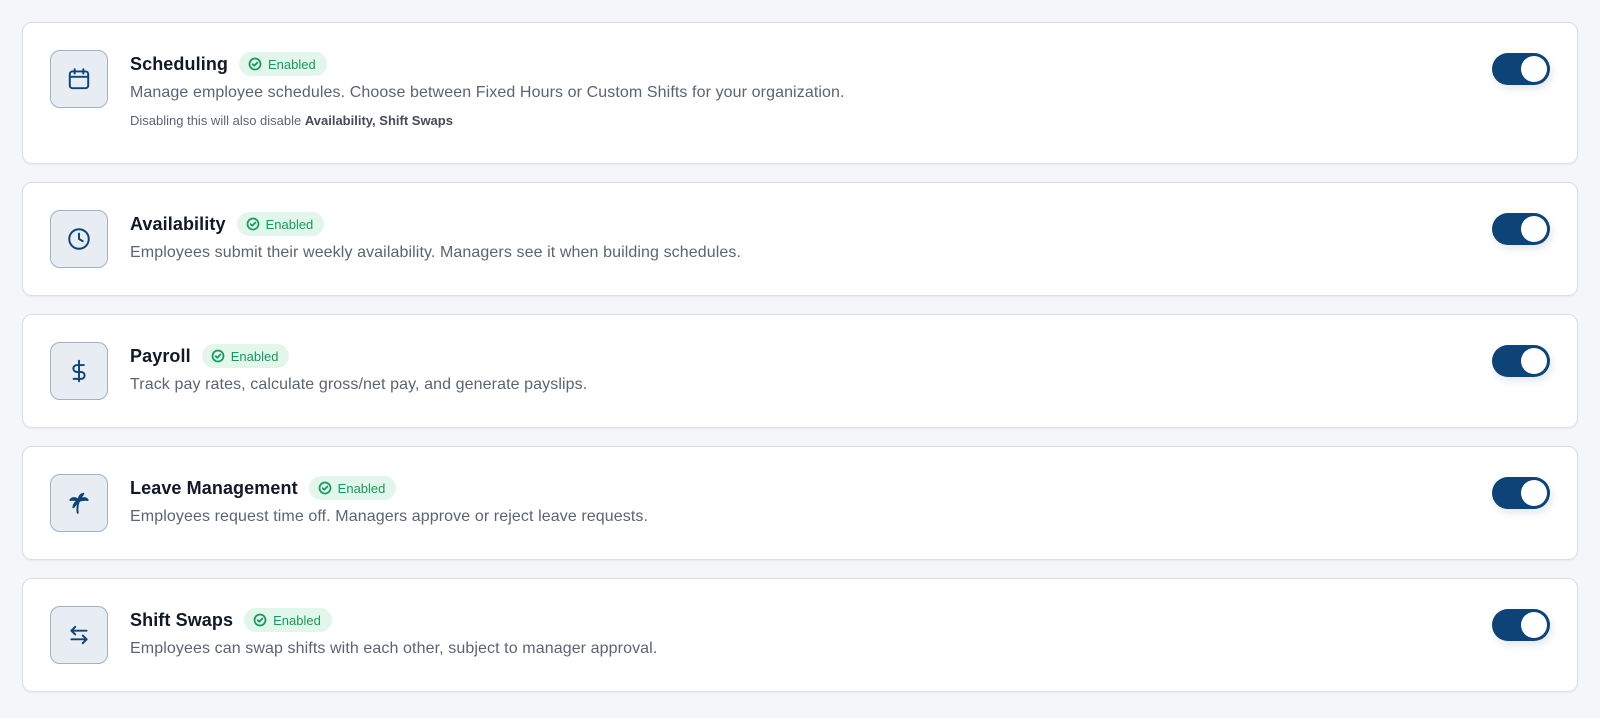 Image resolution: width=1600 pixels, height=718 pixels. What do you see at coordinates (179, 63) in the screenshot?
I see `module-title: Scheduling` at bounding box center [179, 63].